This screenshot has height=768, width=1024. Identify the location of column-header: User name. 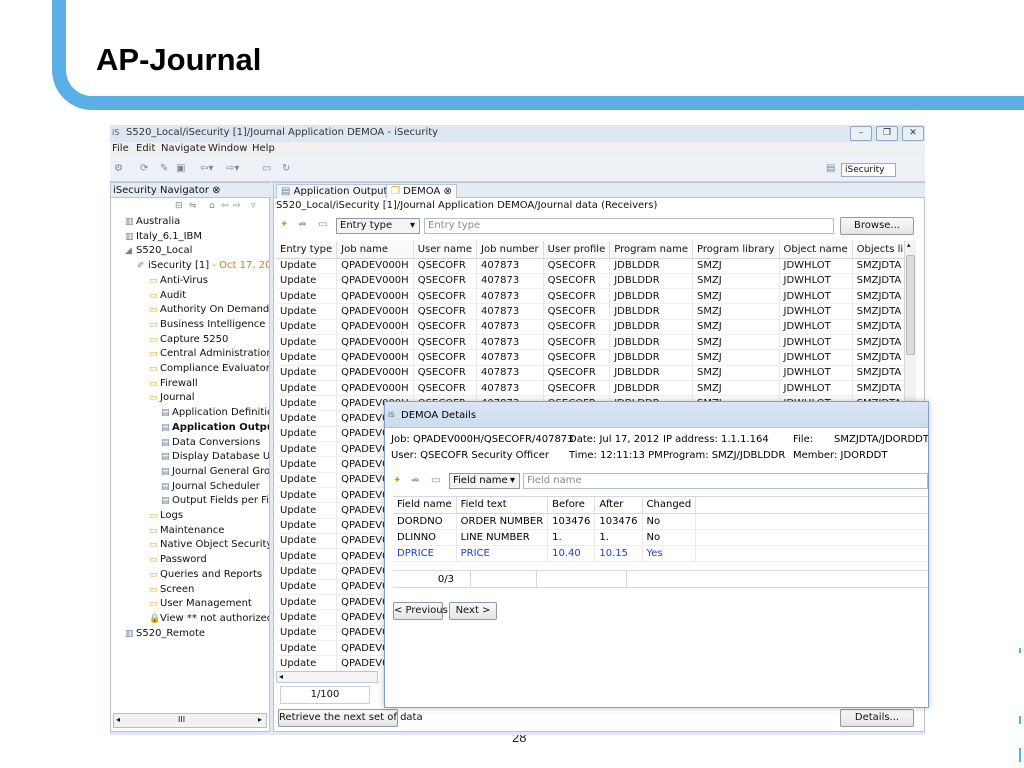
(445, 250).